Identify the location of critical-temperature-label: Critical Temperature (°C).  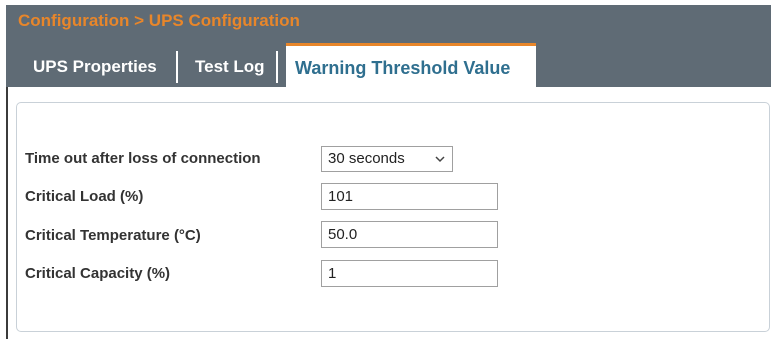
(113, 235).